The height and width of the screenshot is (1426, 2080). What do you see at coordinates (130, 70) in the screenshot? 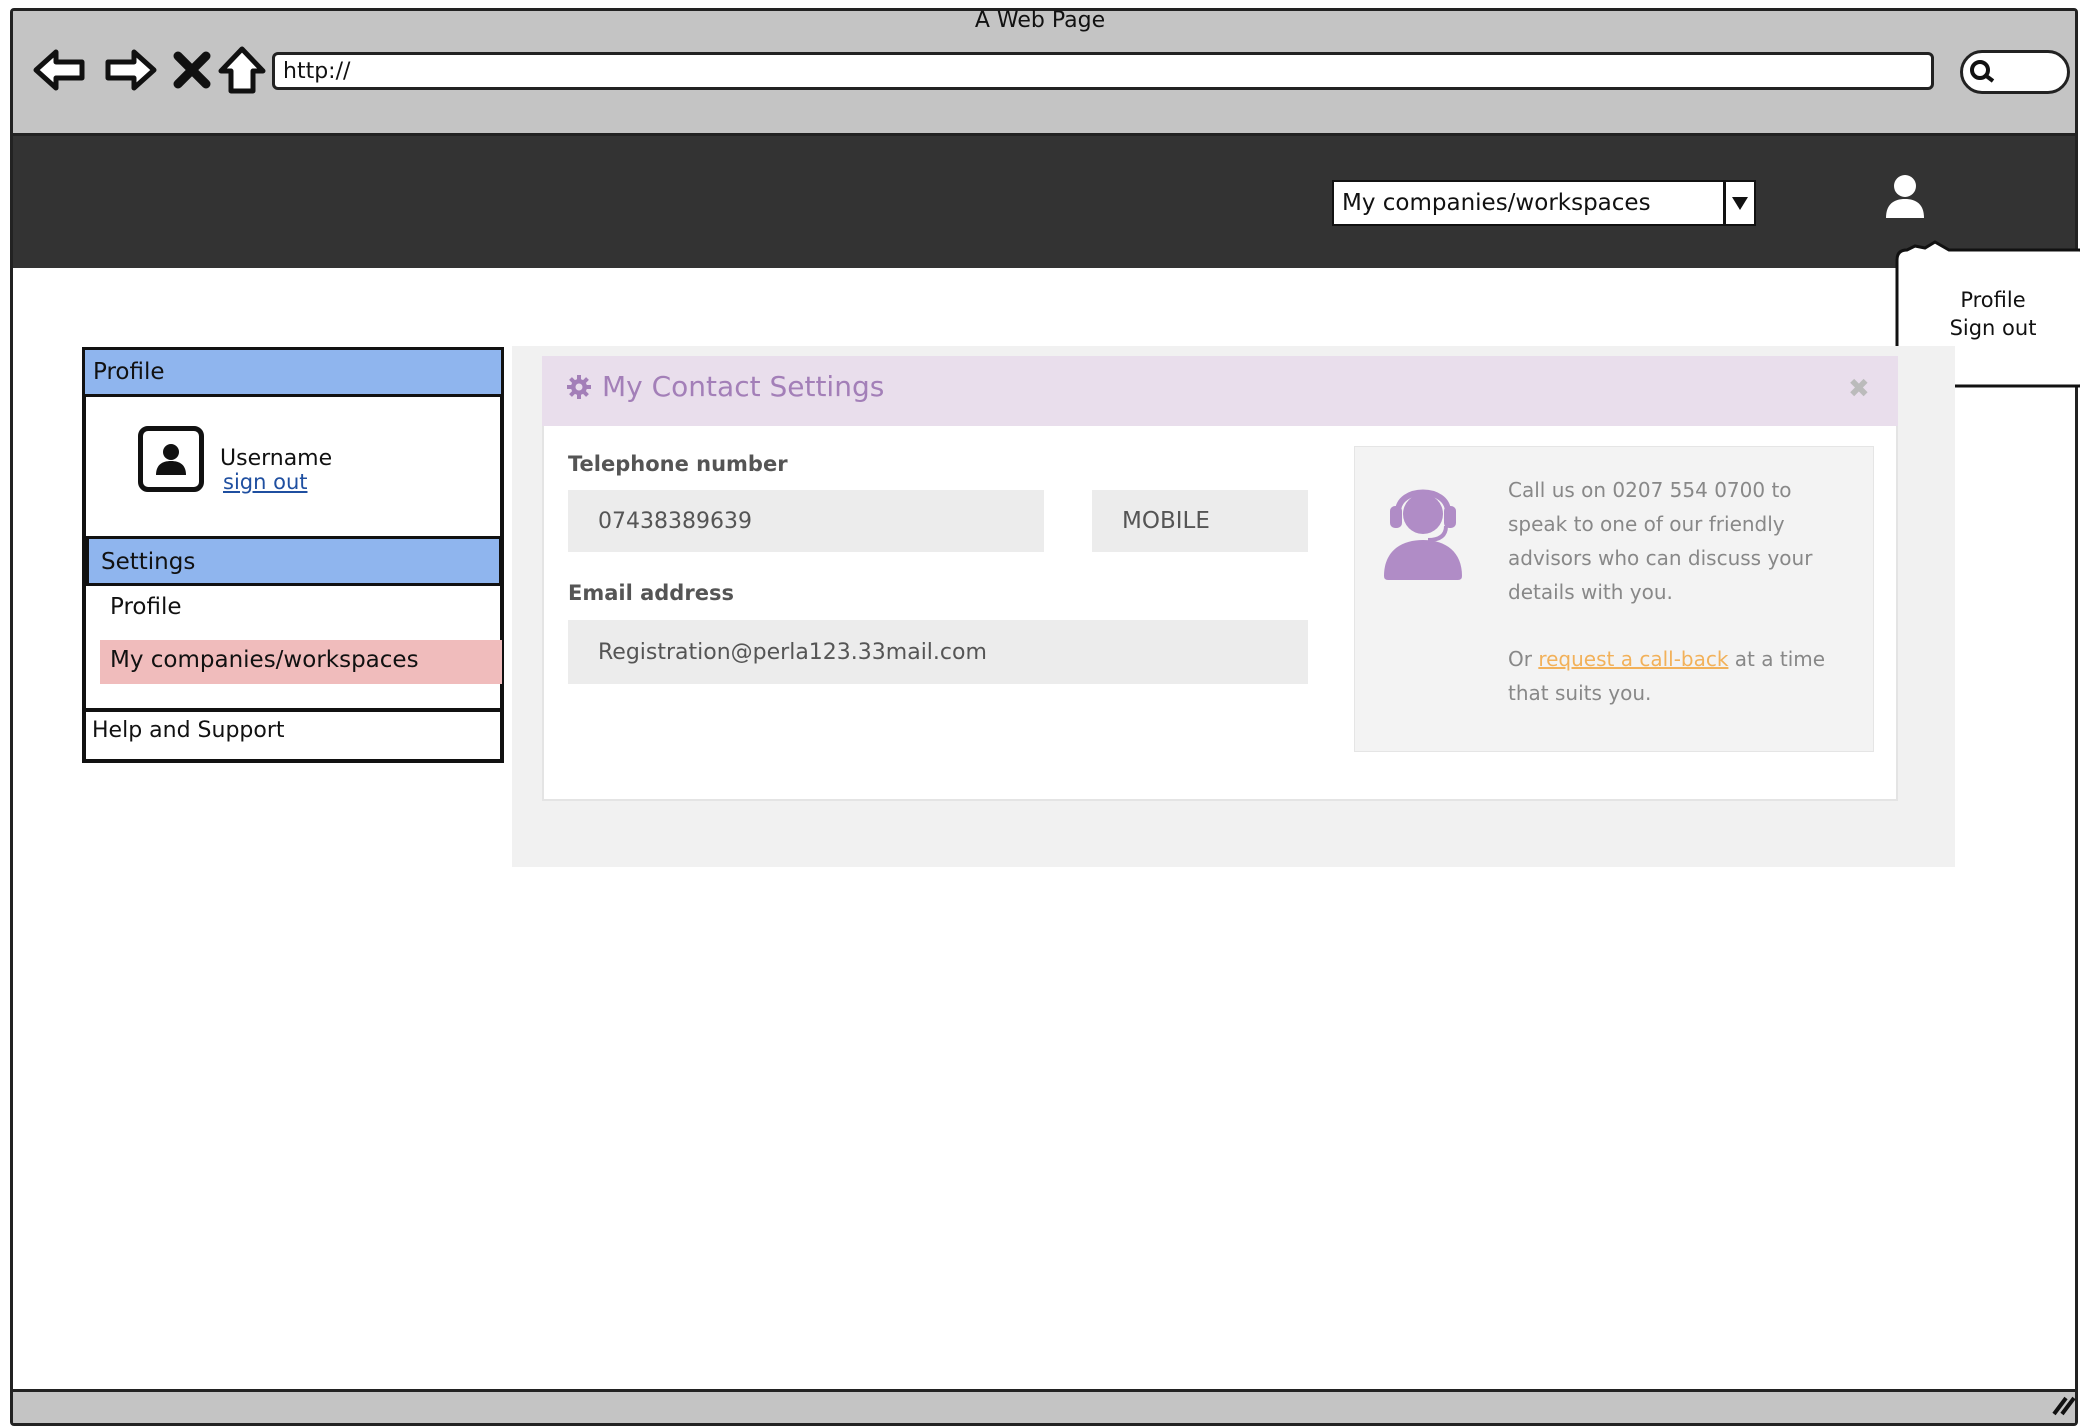
I see `forward-arrow-icon` at bounding box center [130, 70].